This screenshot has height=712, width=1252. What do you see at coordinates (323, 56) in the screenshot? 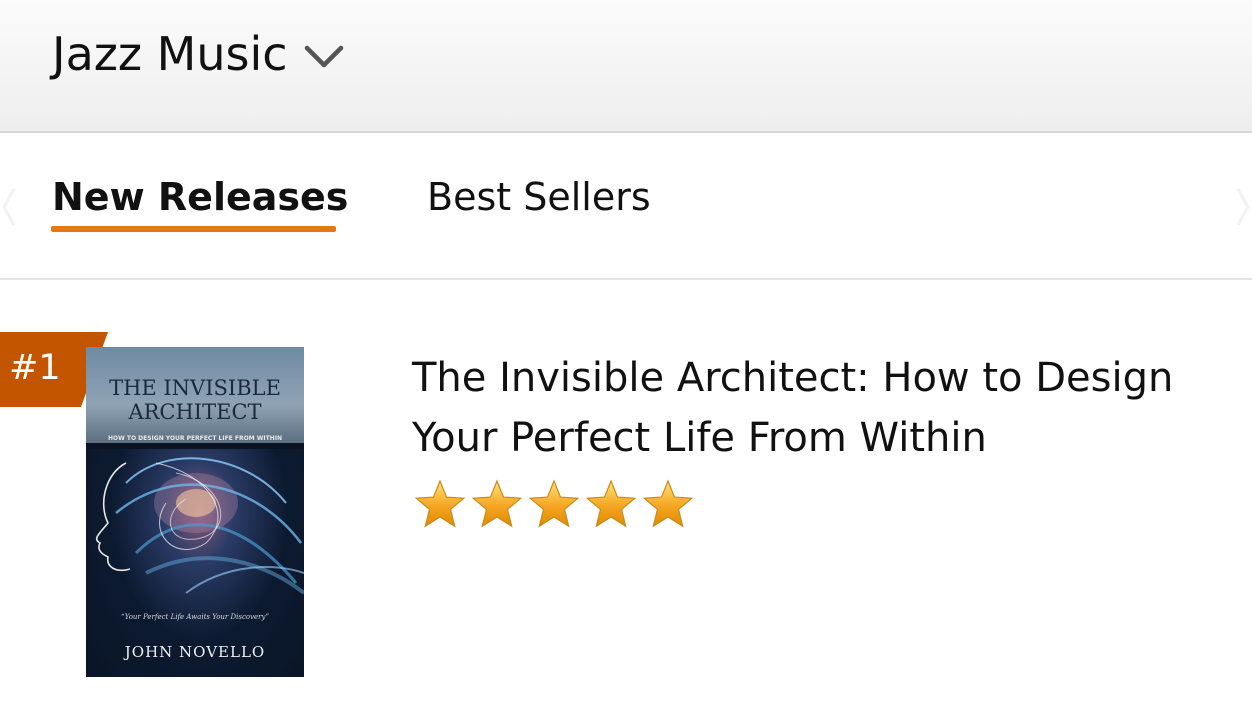
I see `chevron-down-icon` at bounding box center [323, 56].